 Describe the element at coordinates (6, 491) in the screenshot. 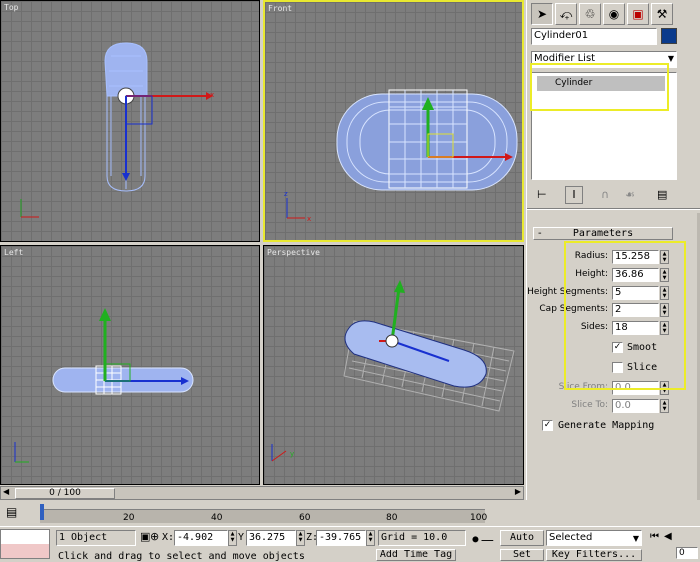

I see `timeline-left-arrow-icon: ◀` at that location.